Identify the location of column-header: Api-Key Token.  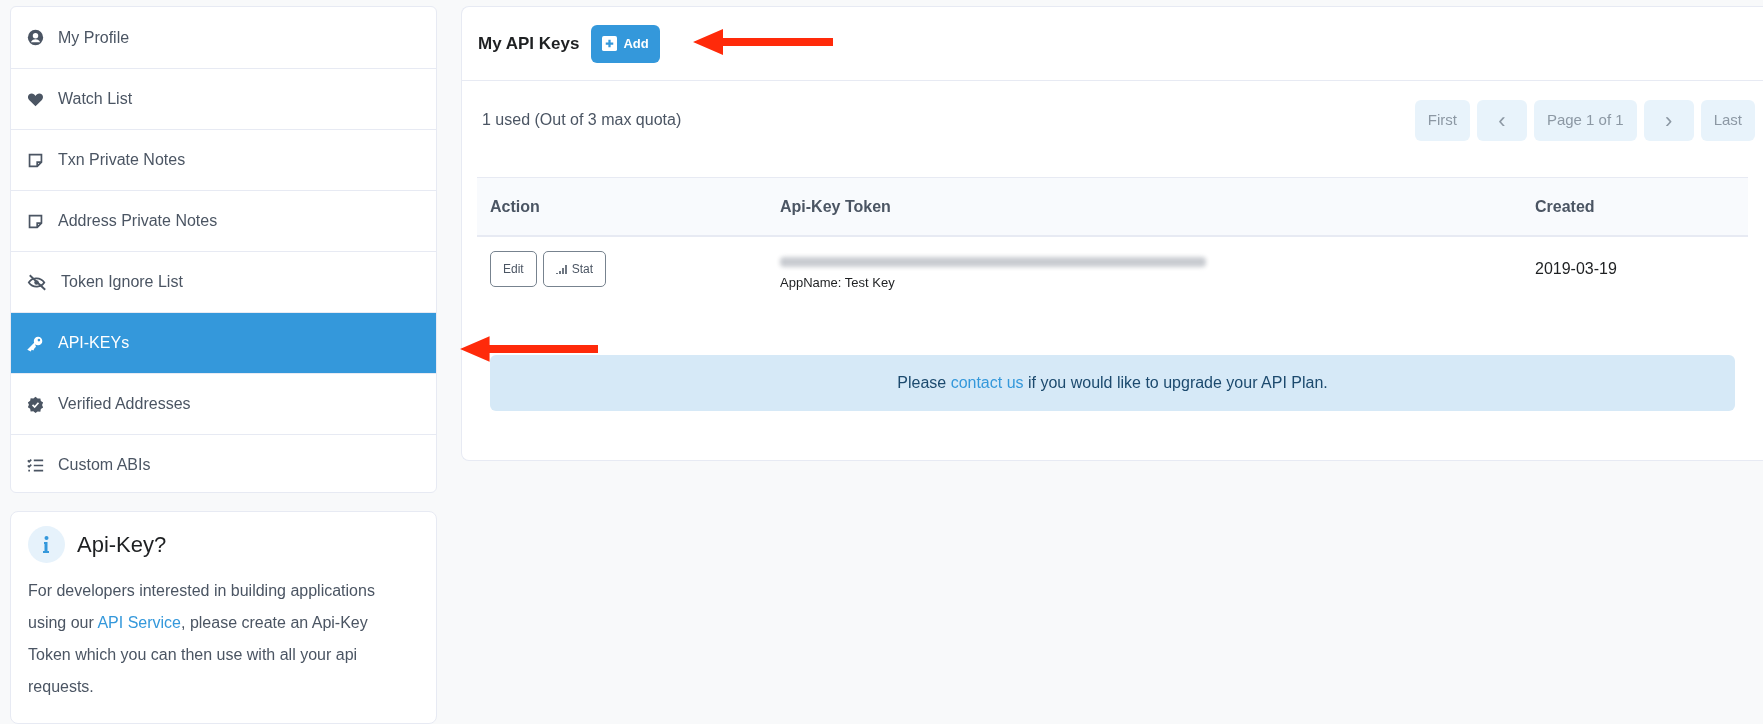
(836, 206).